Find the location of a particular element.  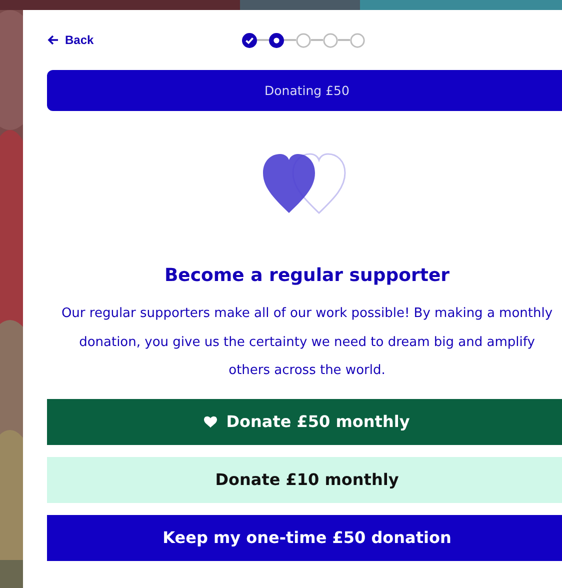

heading: Become a regular supporter is located at coordinates (307, 275).